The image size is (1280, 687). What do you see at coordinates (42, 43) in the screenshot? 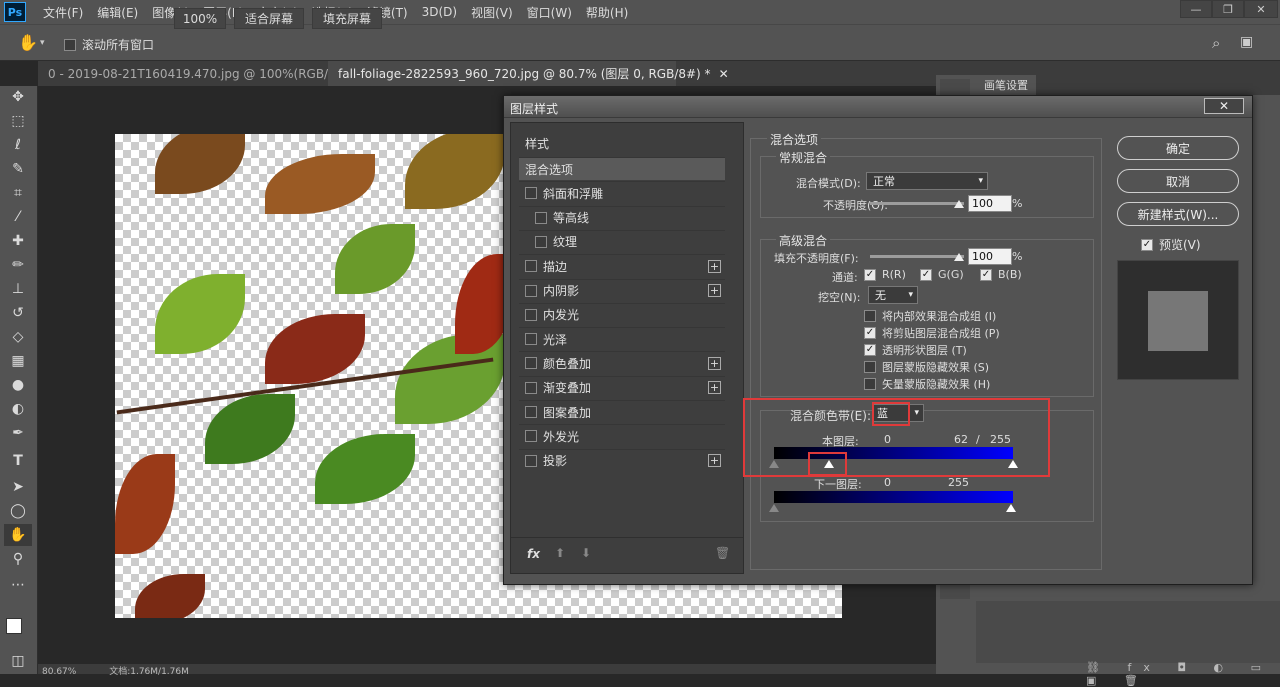
I see `chevron-down-icon: ▾` at bounding box center [42, 43].